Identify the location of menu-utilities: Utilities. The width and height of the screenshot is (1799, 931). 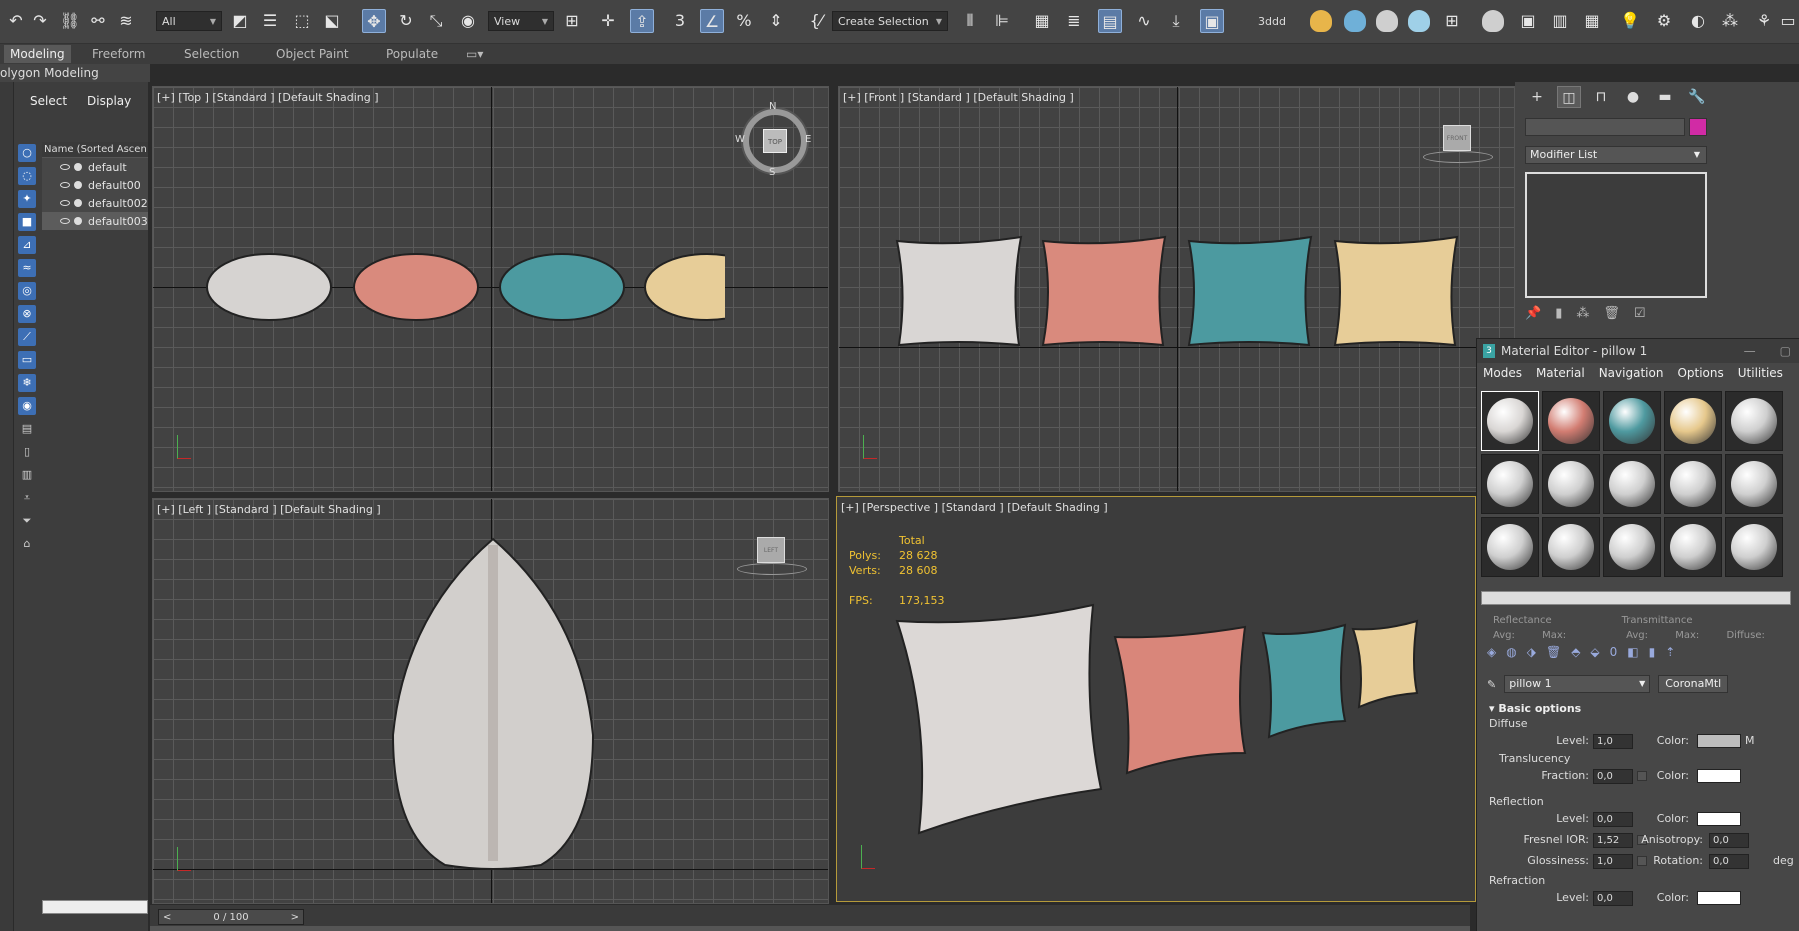
(1760, 373).